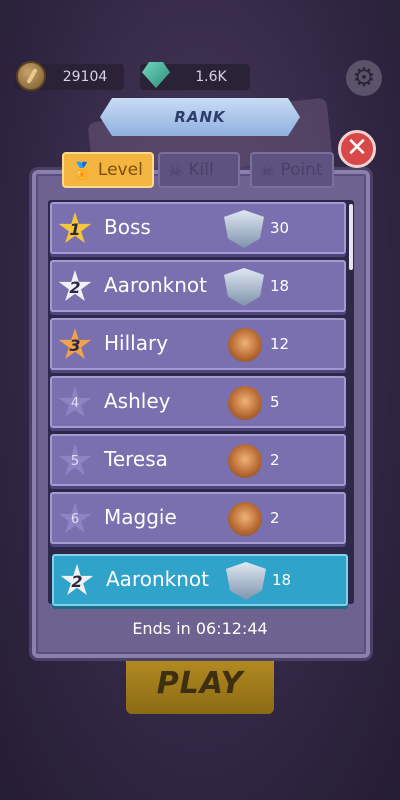 Image resolution: width=400 pixels, height=800 pixels. Describe the element at coordinates (198, 228) in the screenshot. I see `ranking-row-1: 1 Boss 30` at that location.